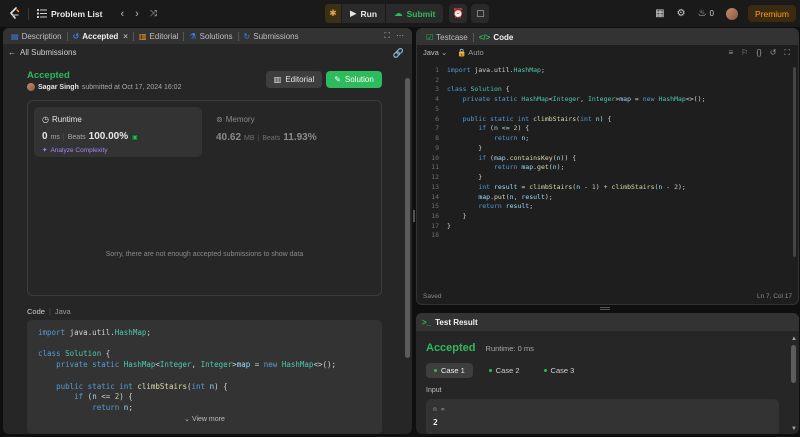  I want to click on submit-button: ☁ Submit, so click(414, 13).